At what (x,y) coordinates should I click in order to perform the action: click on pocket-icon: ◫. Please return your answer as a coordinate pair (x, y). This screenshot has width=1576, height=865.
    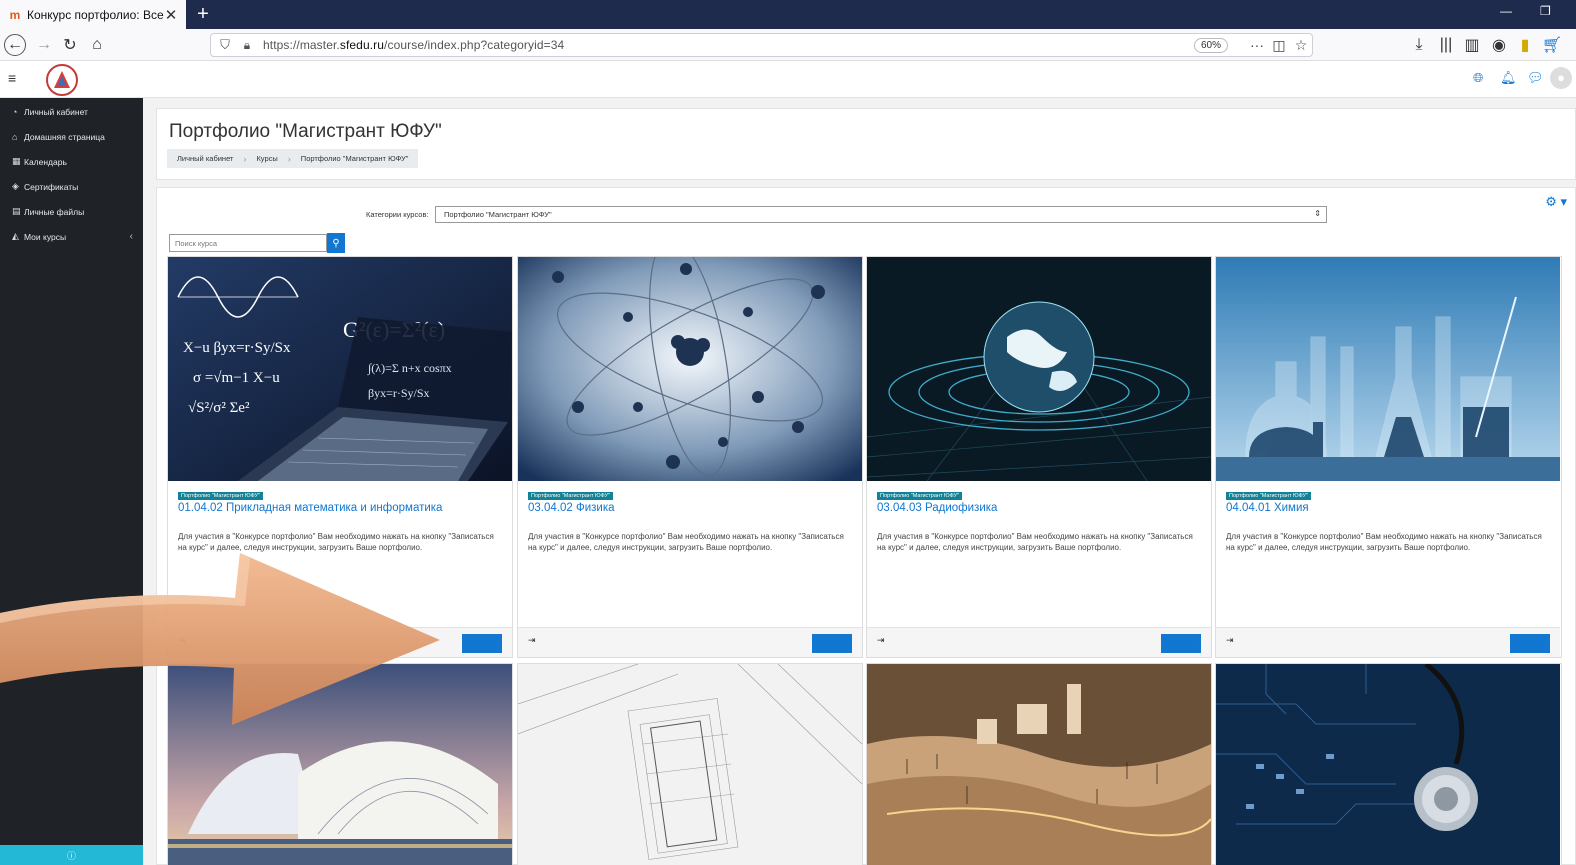
    Looking at the image, I should click on (1279, 45).